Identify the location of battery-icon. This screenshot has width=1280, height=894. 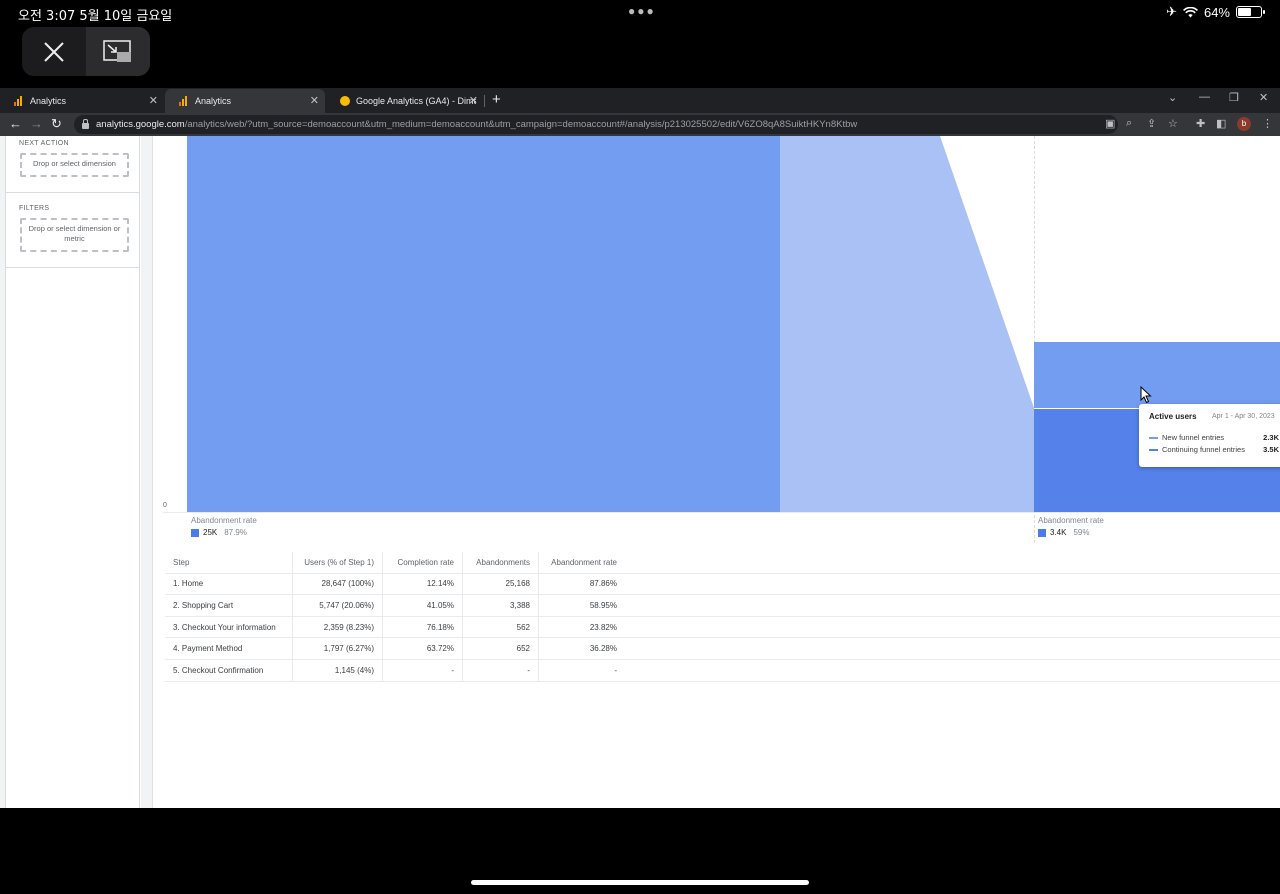
(1250, 12).